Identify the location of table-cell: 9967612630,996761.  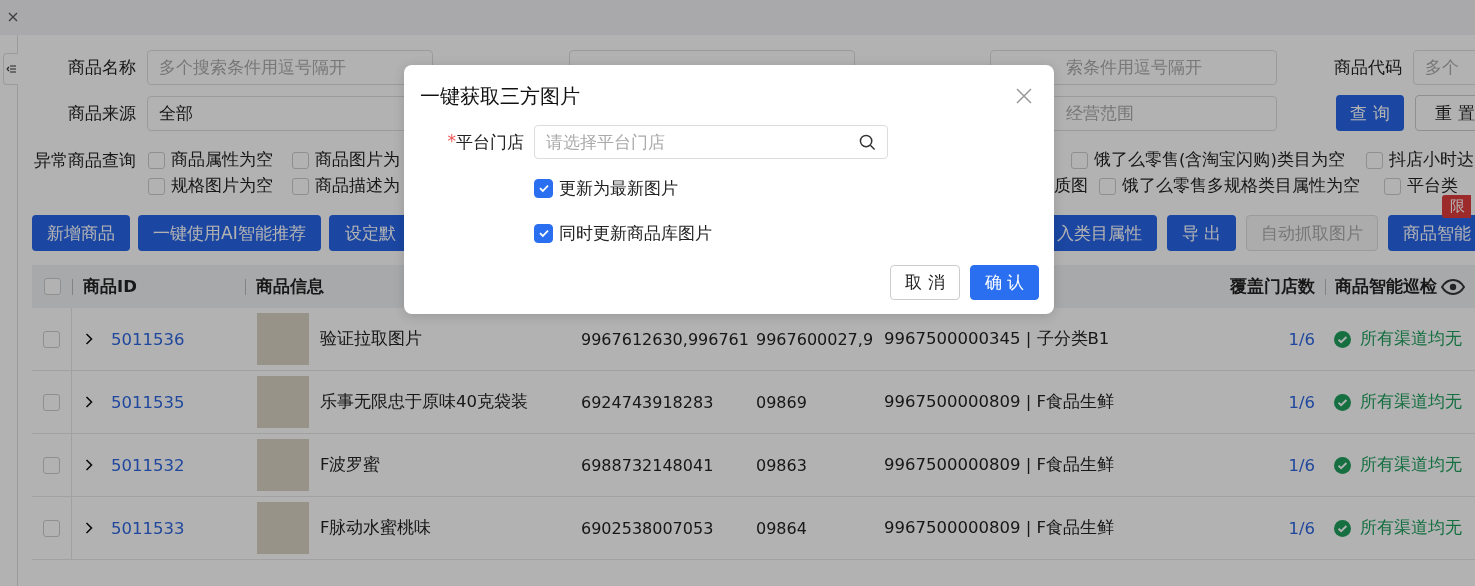
(665, 339).